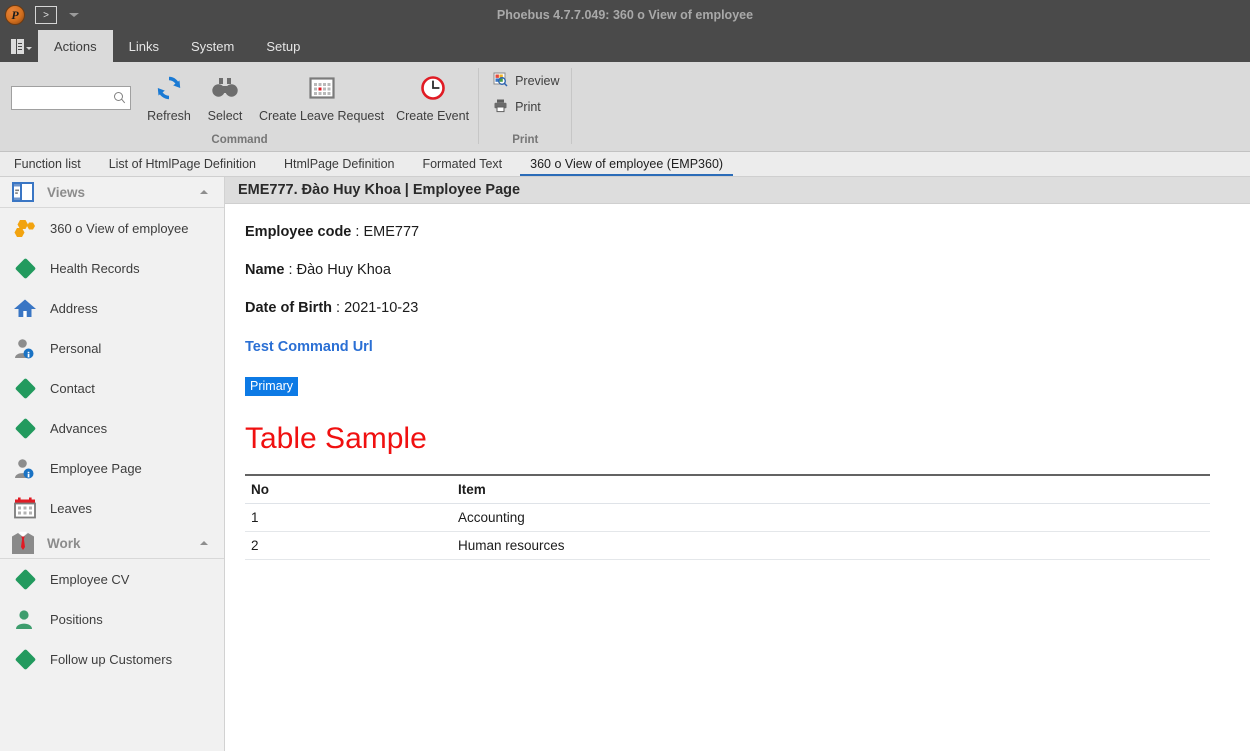 The image size is (1250, 751). What do you see at coordinates (831, 489) in the screenshot?
I see `table-column-header-item: Item` at bounding box center [831, 489].